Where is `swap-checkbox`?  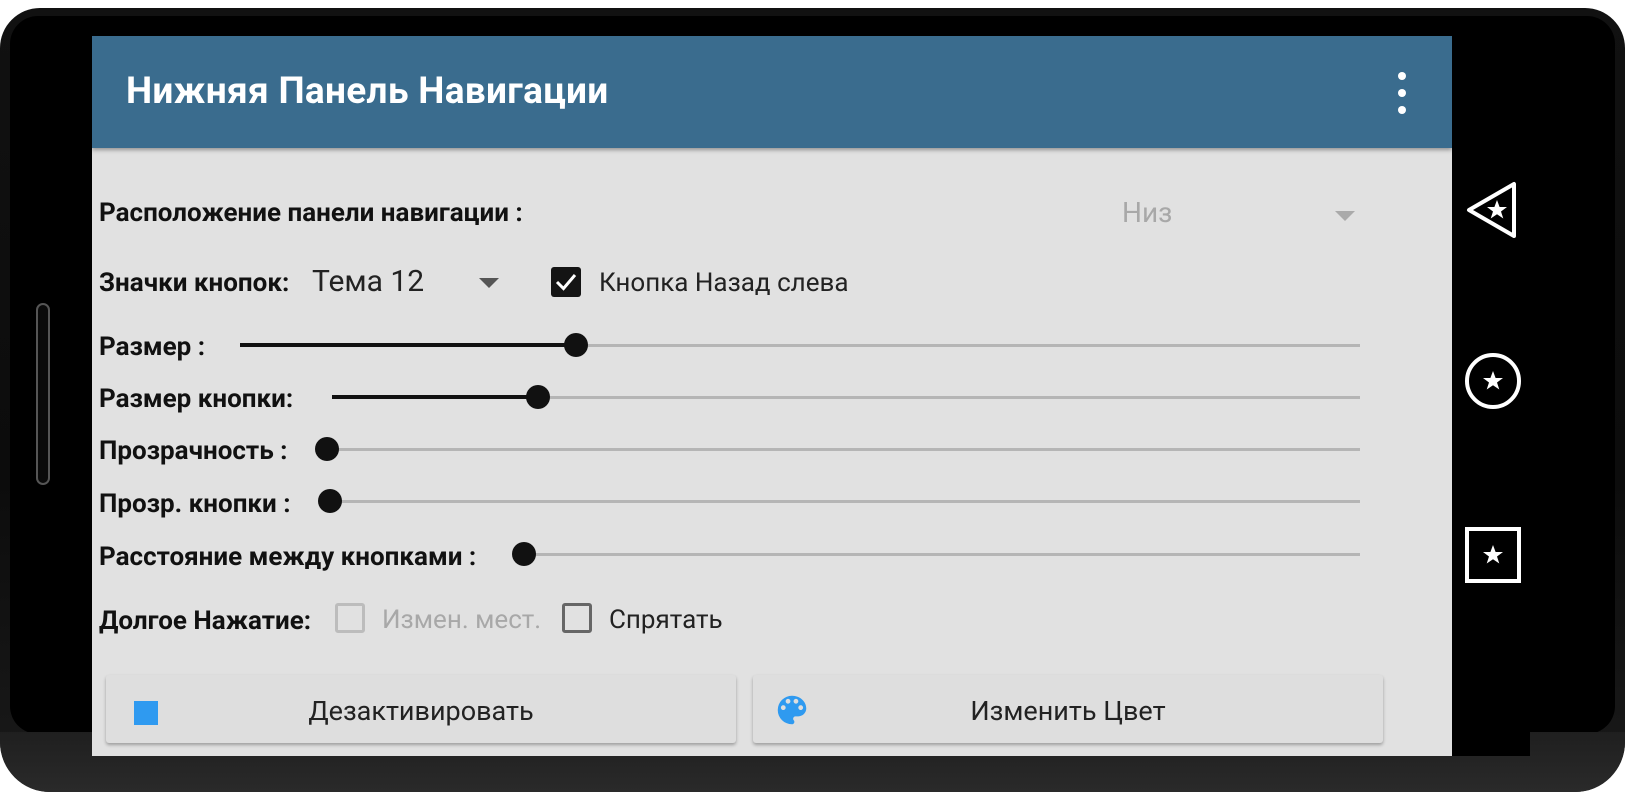 swap-checkbox is located at coordinates (350, 618).